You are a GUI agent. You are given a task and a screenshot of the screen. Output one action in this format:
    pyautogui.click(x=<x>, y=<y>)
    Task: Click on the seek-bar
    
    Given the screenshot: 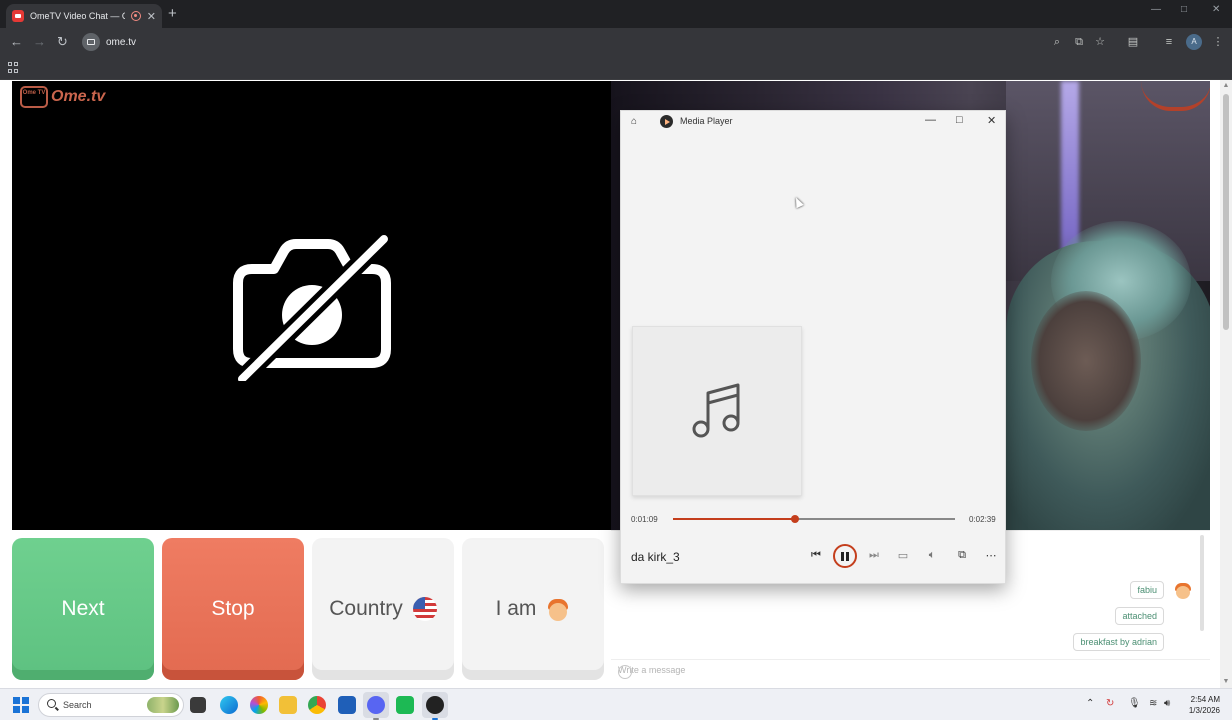 What is the action you would take?
    pyautogui.click(x=814, y=519)
    